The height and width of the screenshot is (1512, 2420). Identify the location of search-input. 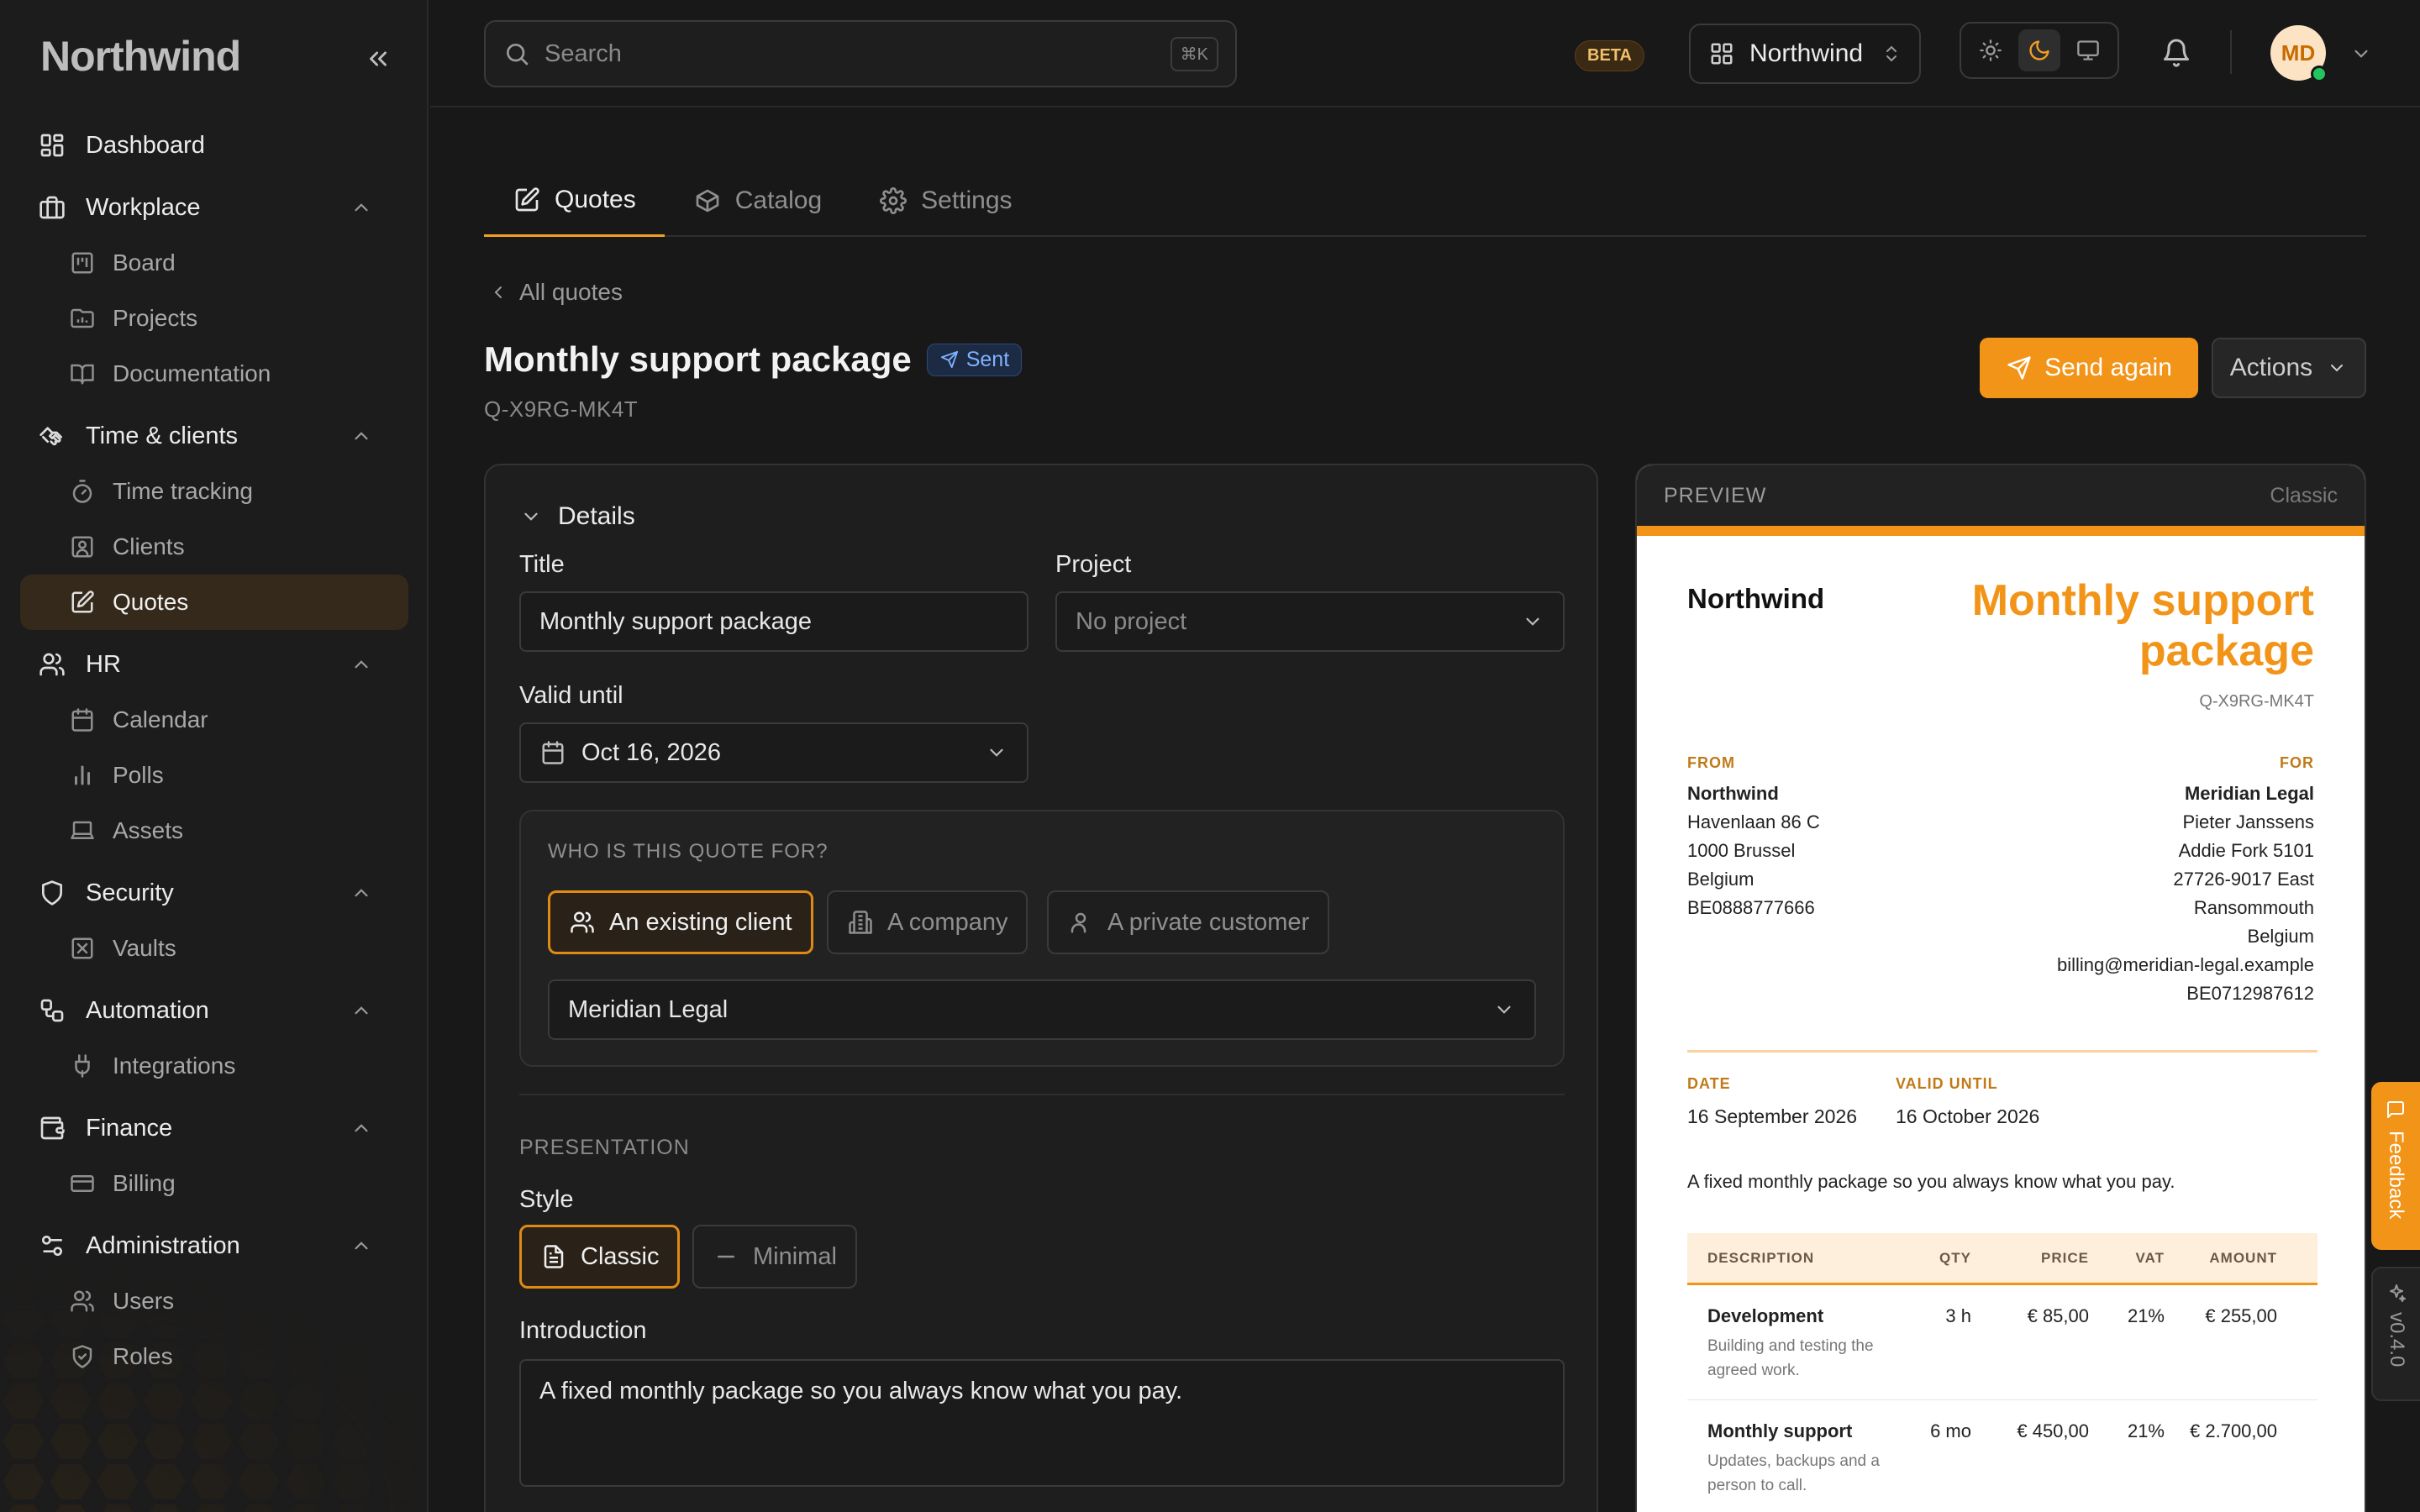
(857, 53).